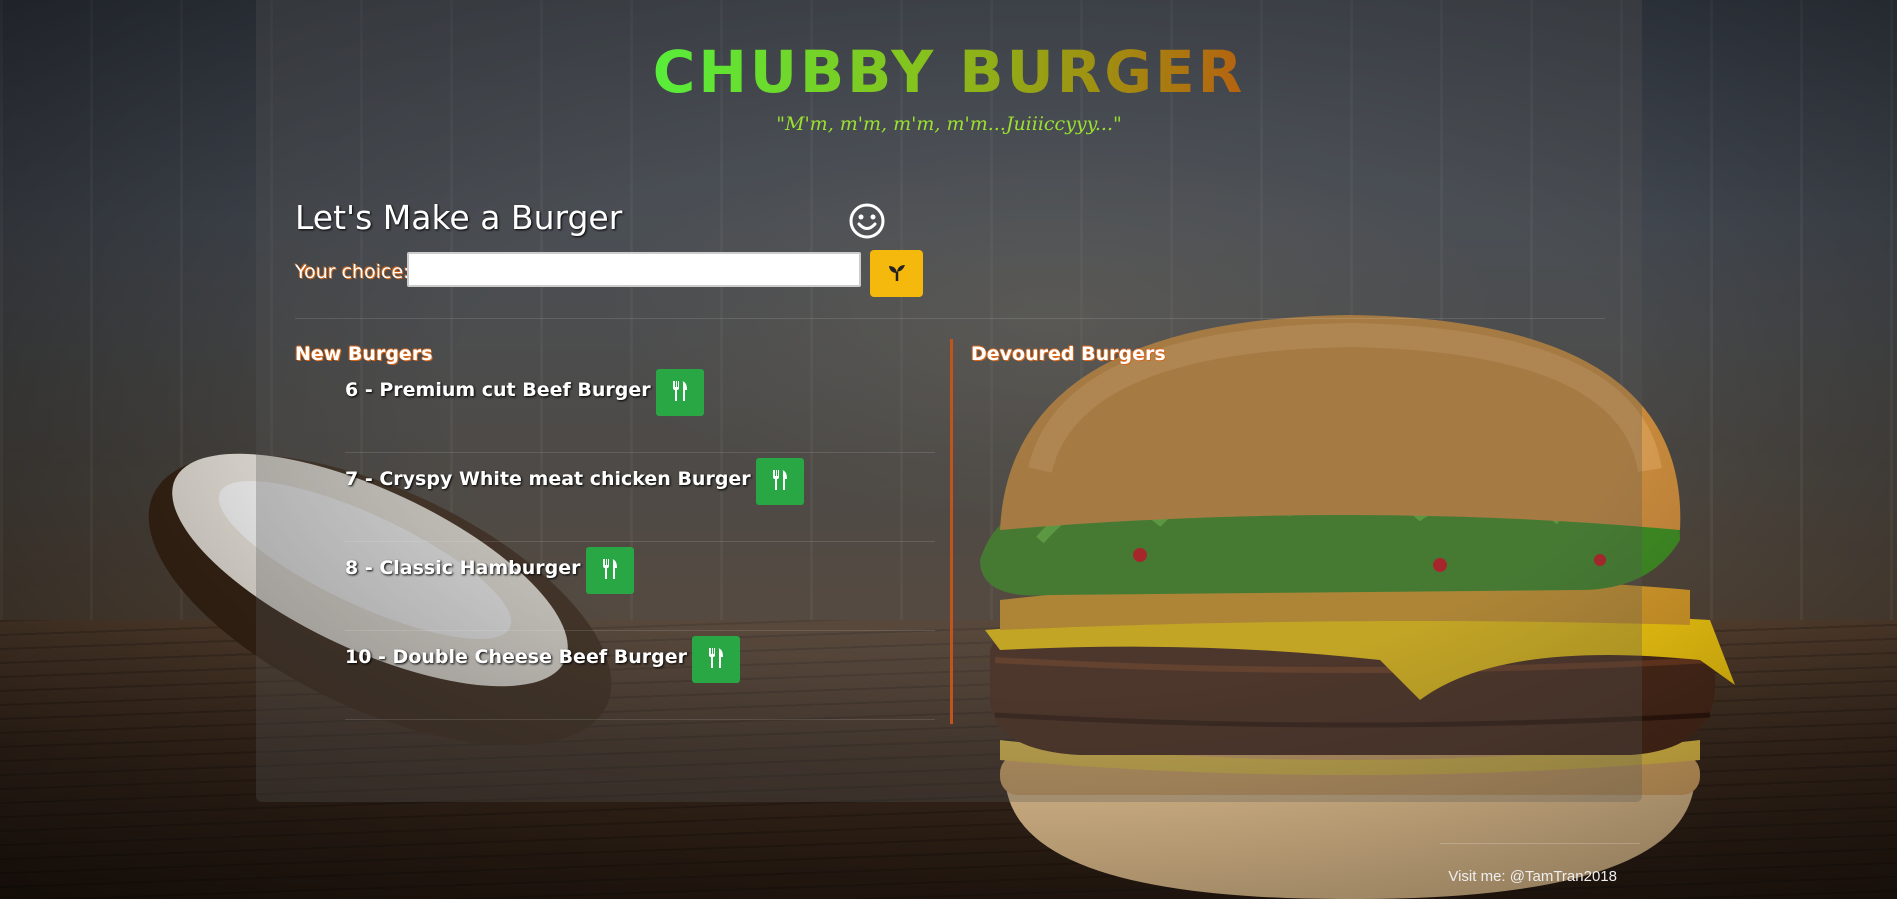 Image resolution: width=1897 pixels, height=899 pixels. I want to click on smile-icon, so click(867, 221).